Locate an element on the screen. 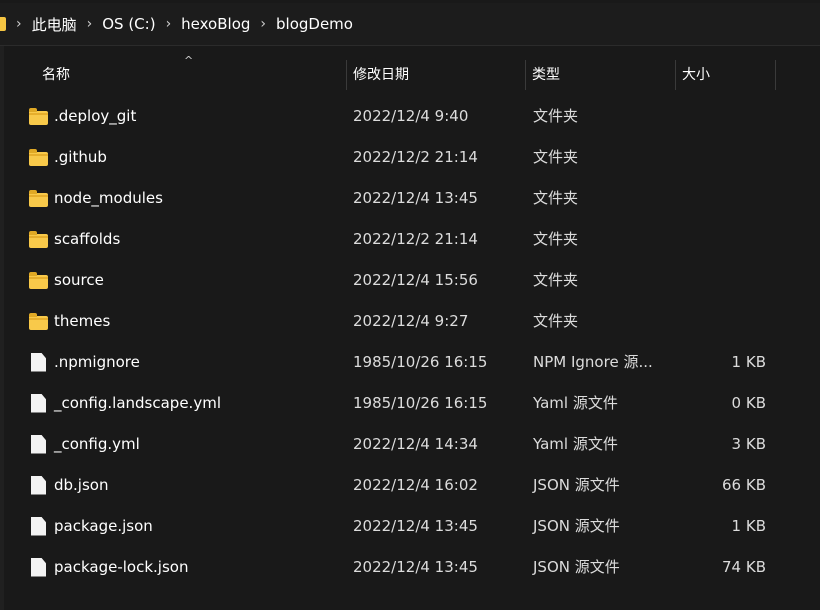 The image size is (820, 610). item-size: 3 KB is located at coordinates (748, 444).